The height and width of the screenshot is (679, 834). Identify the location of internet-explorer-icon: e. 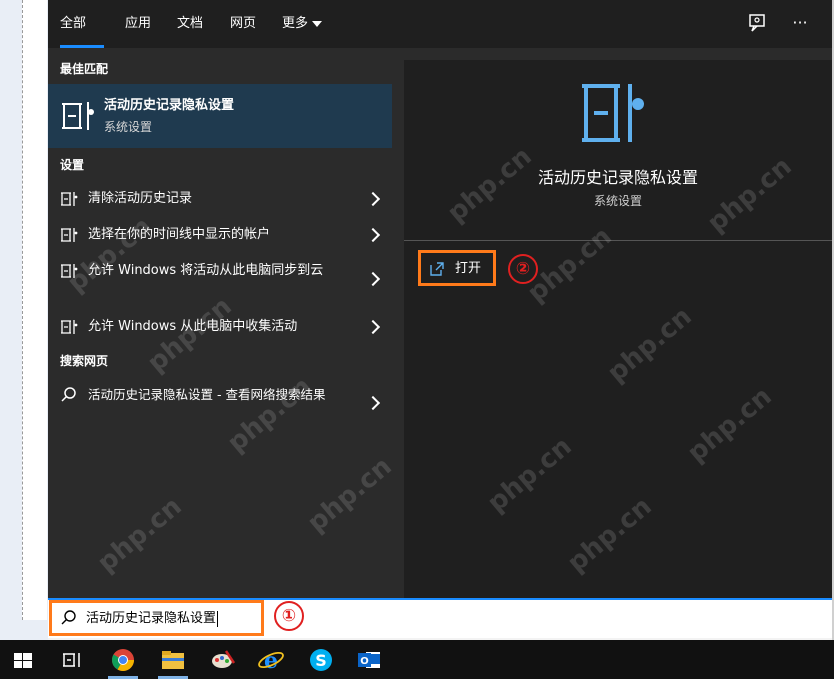
(271, 660).